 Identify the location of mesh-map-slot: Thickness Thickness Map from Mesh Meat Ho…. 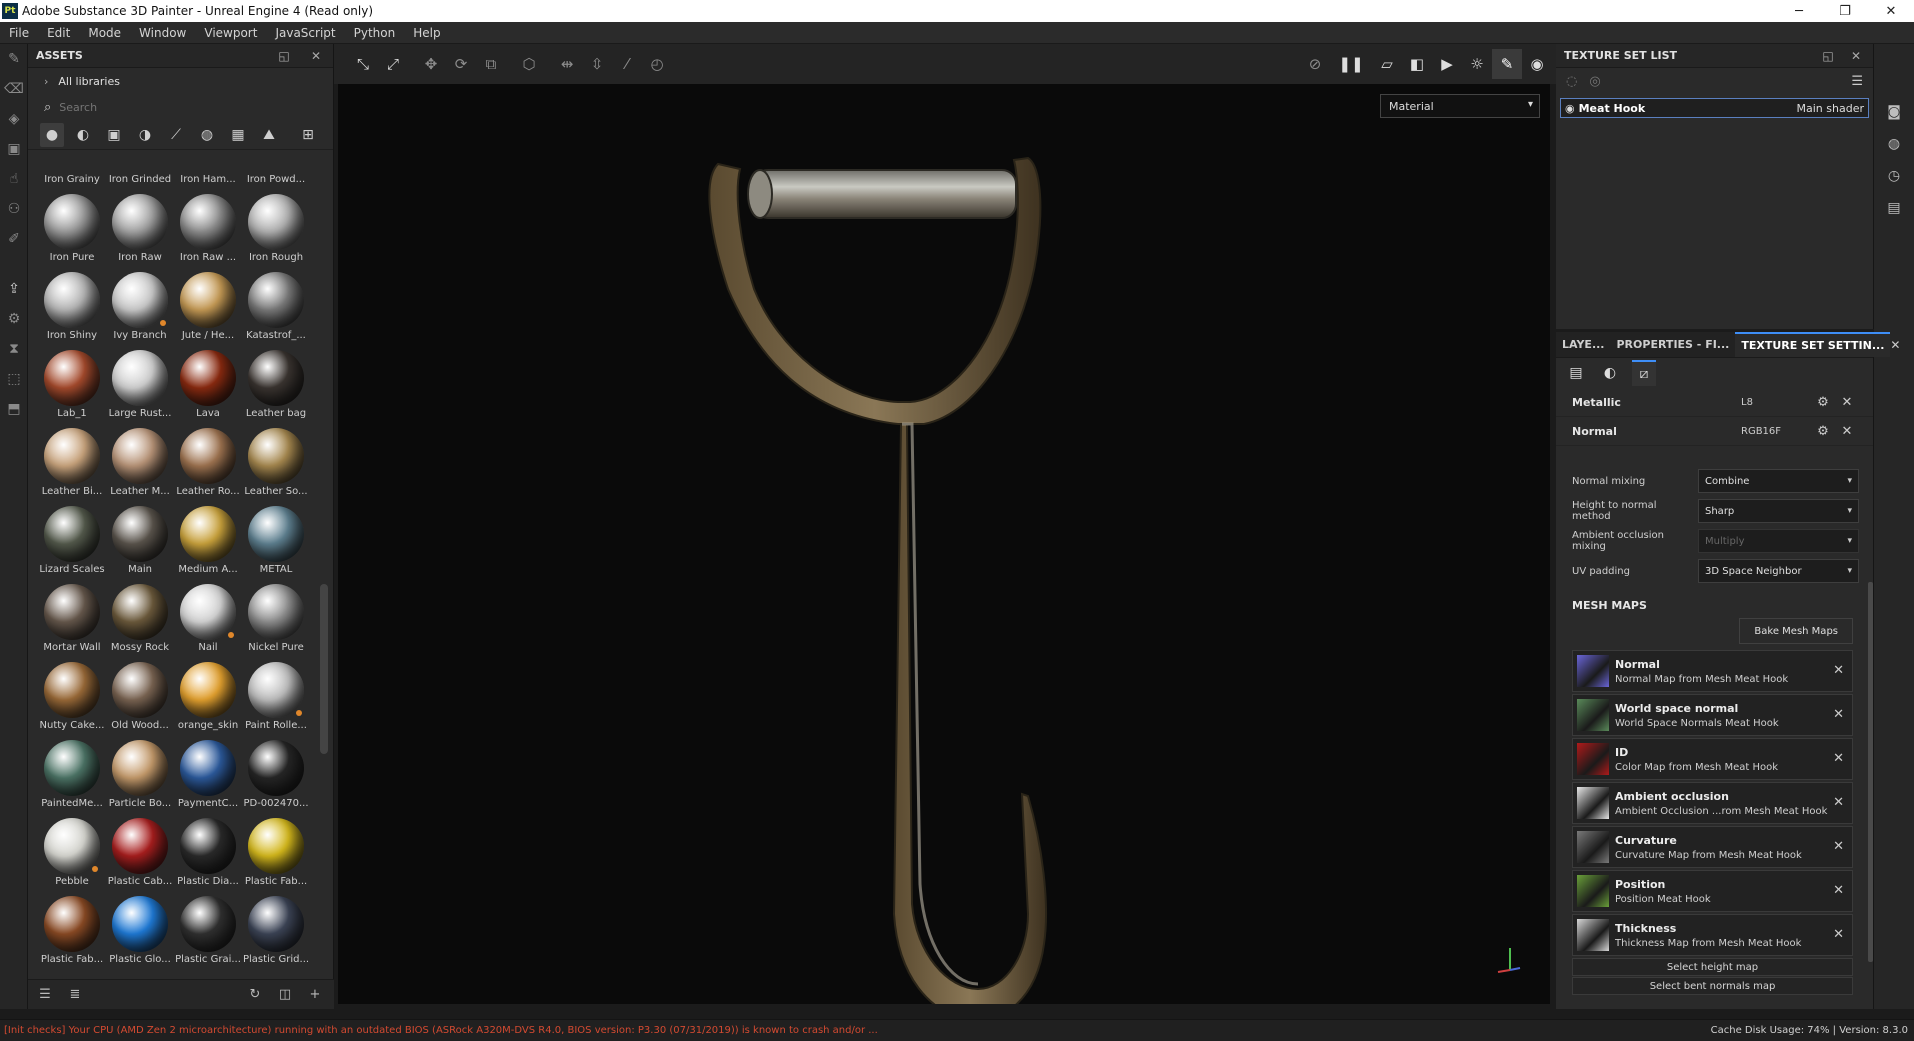
(1712, 935).